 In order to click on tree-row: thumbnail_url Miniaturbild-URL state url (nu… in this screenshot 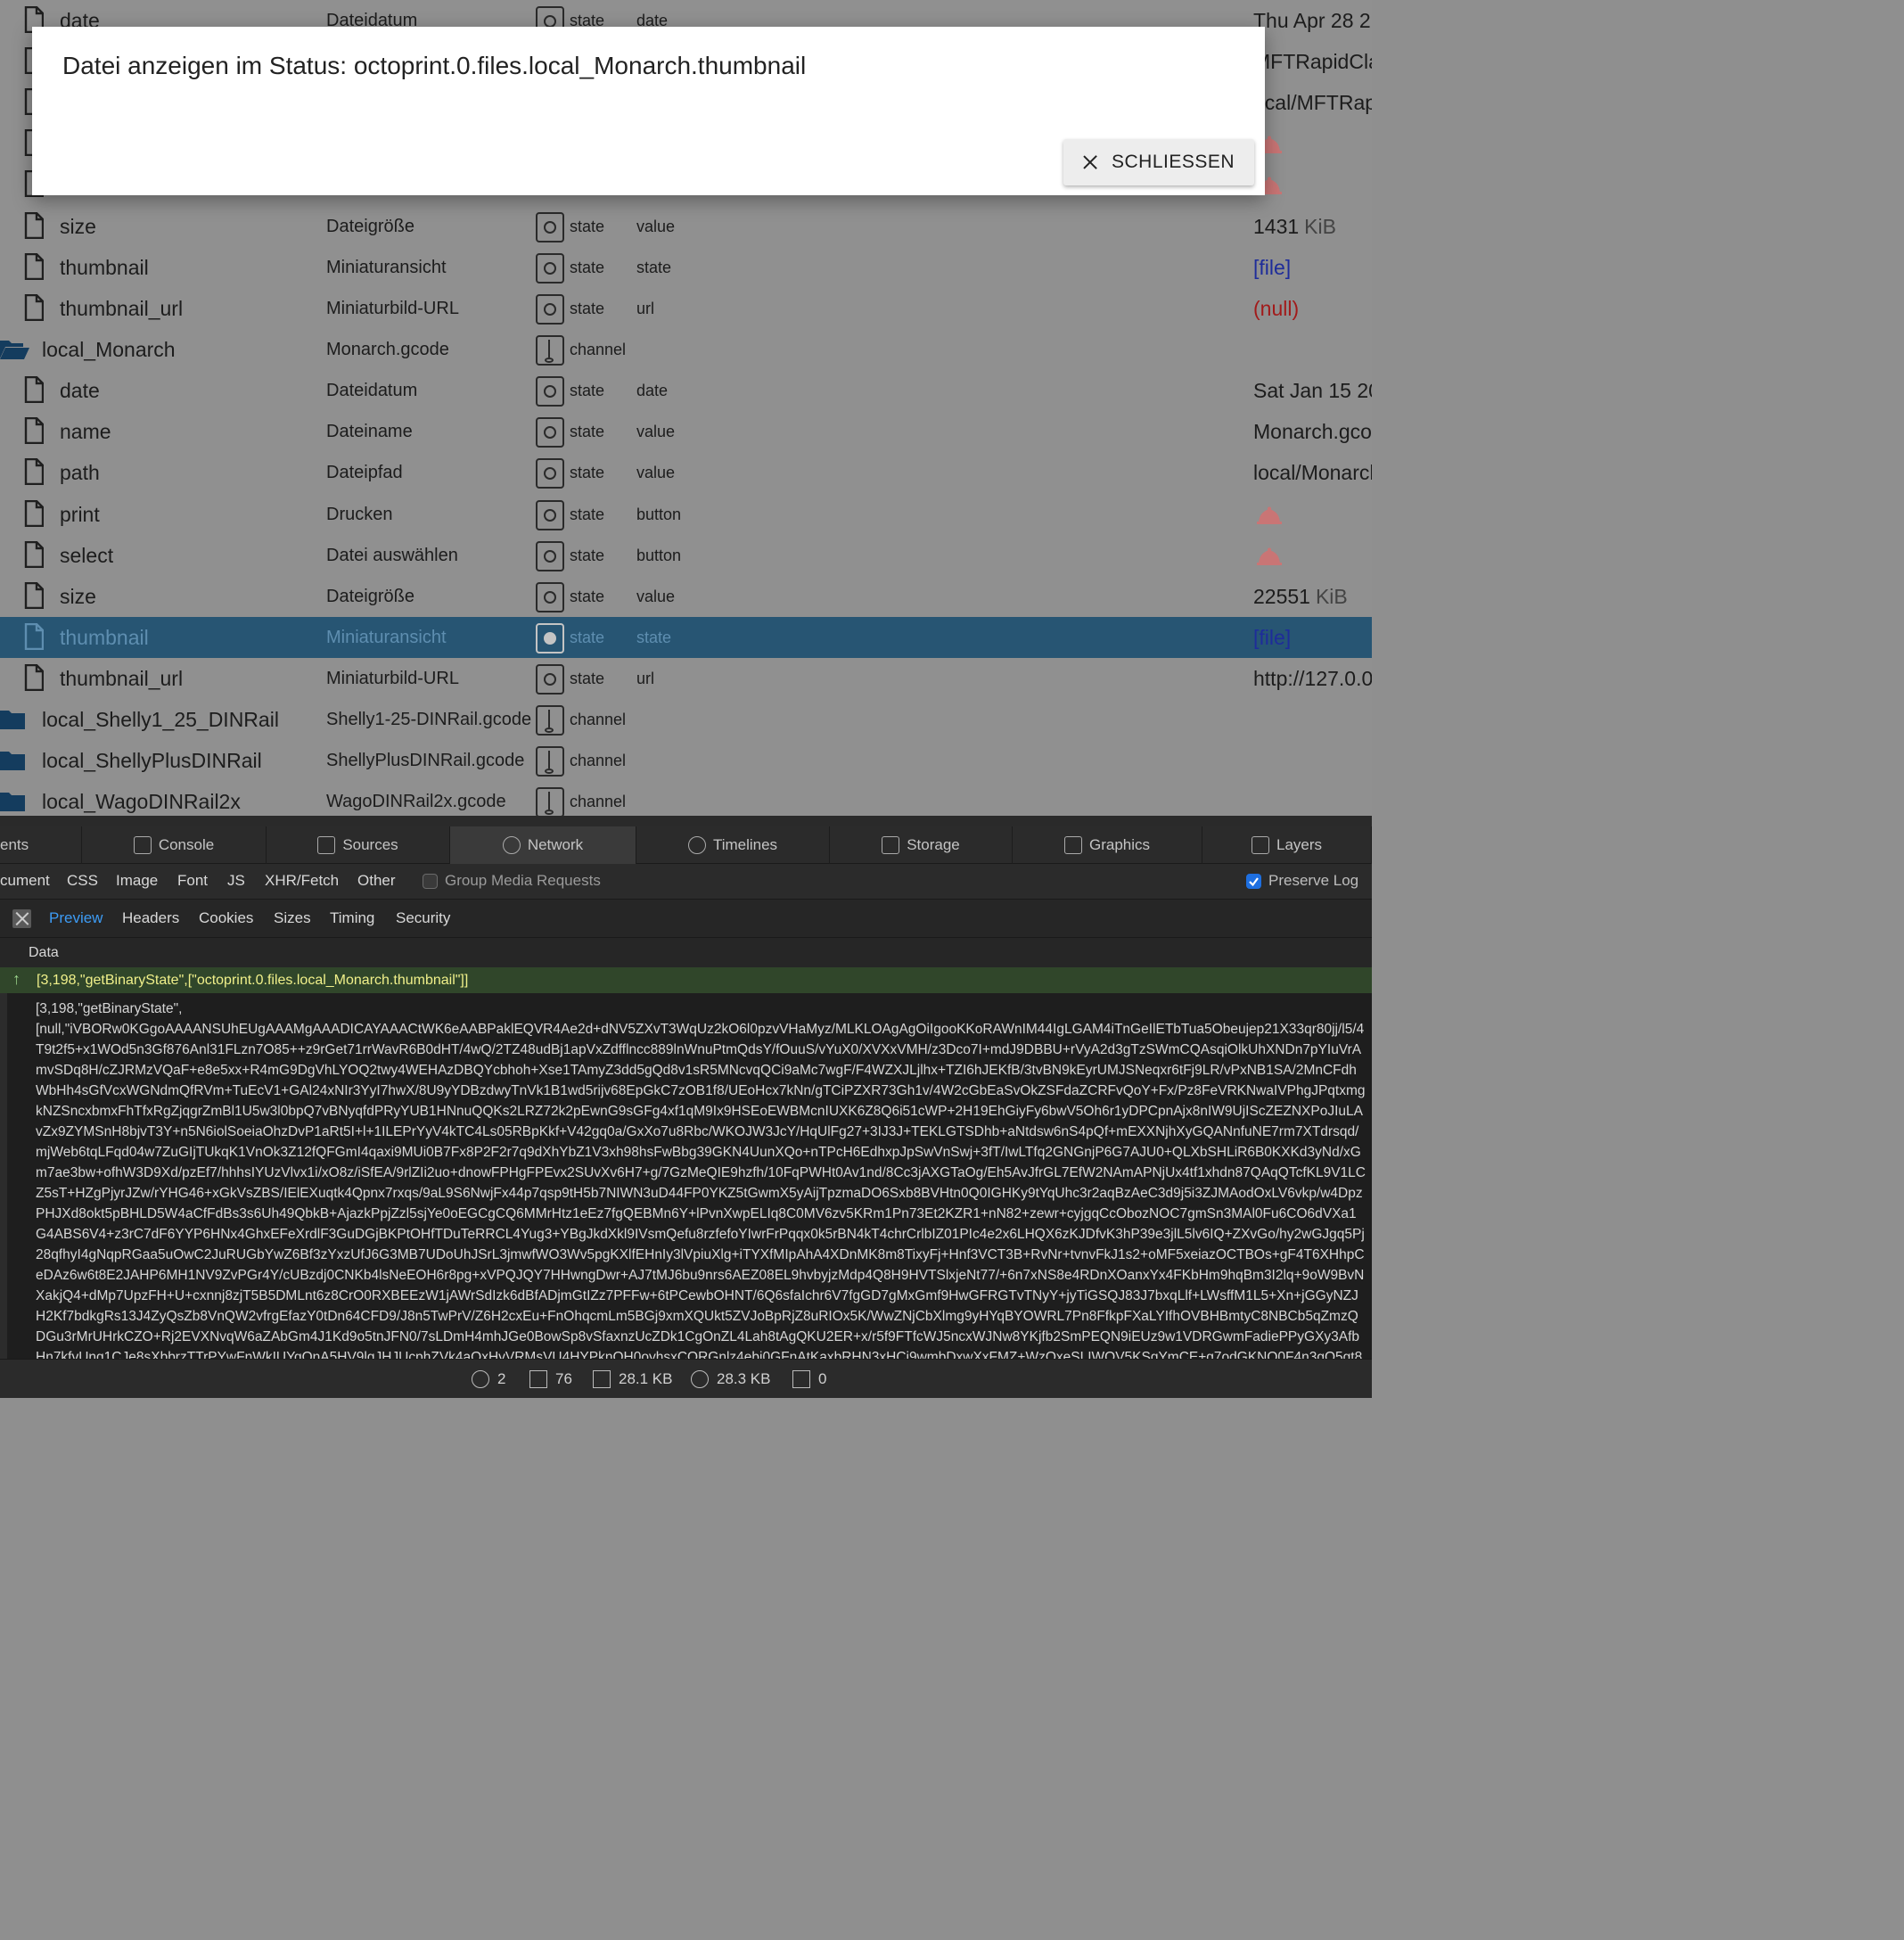, I will do `click(686, 309)`.